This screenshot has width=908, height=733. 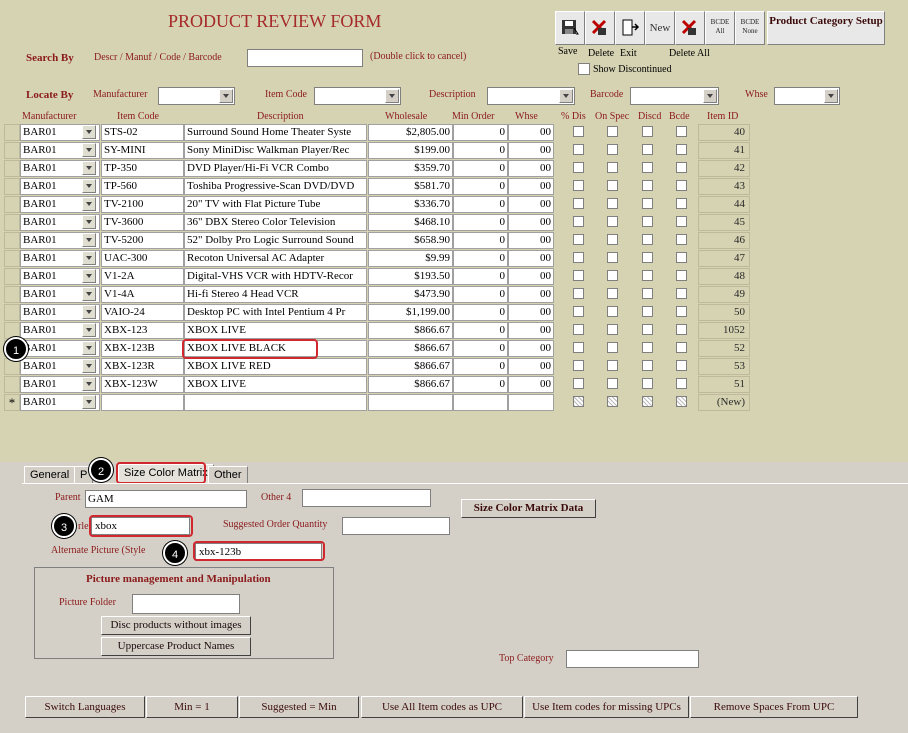 What do you see at coordinates (275, 366) in the screenshot?
I see `cell-description: XBOX LIVE RED` at bounding box center [275, 366].